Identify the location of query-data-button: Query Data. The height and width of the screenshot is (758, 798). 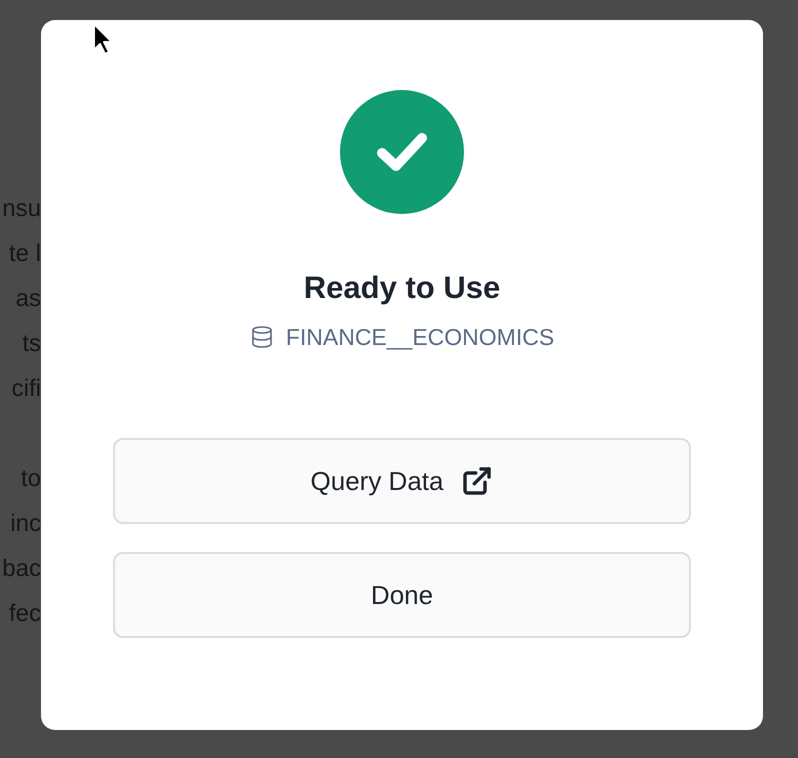
(402, 481).